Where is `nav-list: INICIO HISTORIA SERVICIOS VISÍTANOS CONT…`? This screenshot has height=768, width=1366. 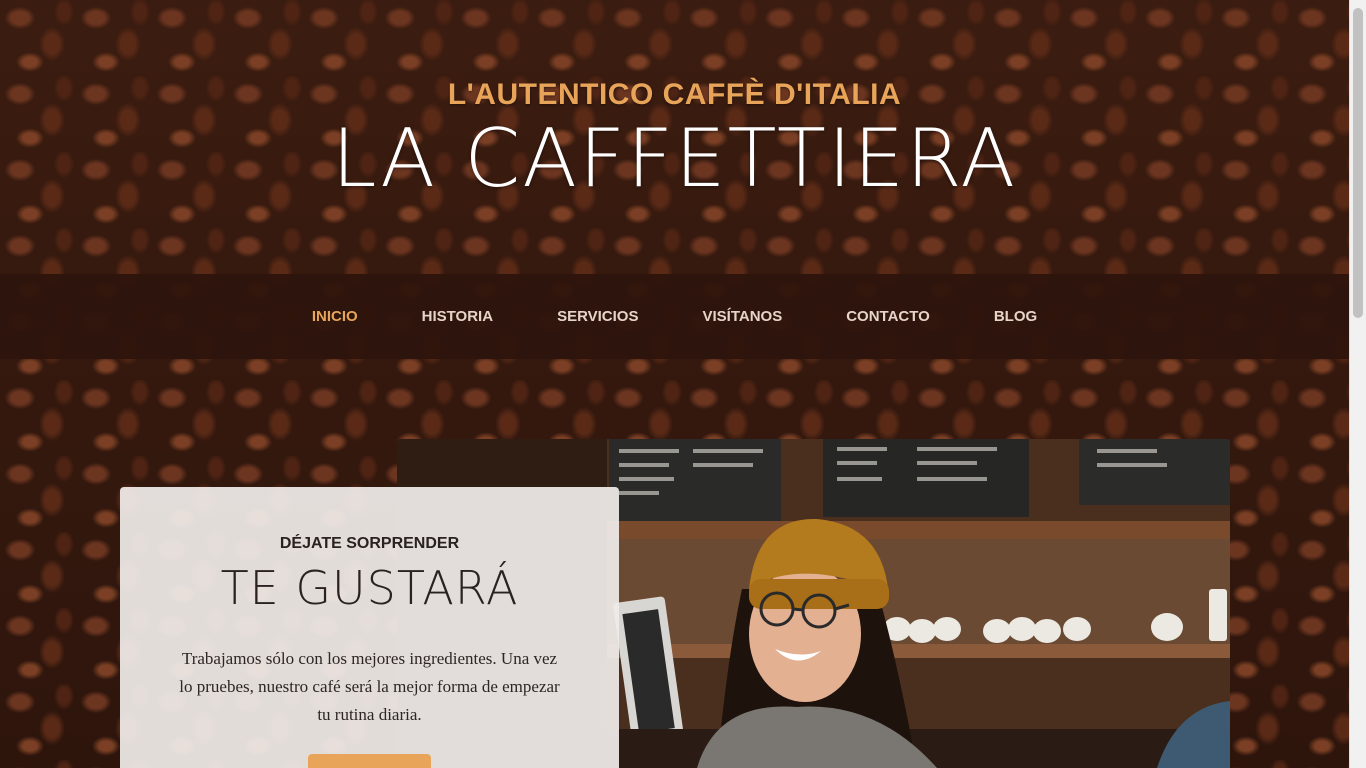 nav-list: INICIO HISTORIA SERVICIOS VISÍTANOS CONT… is located at coordinates (674, 316).